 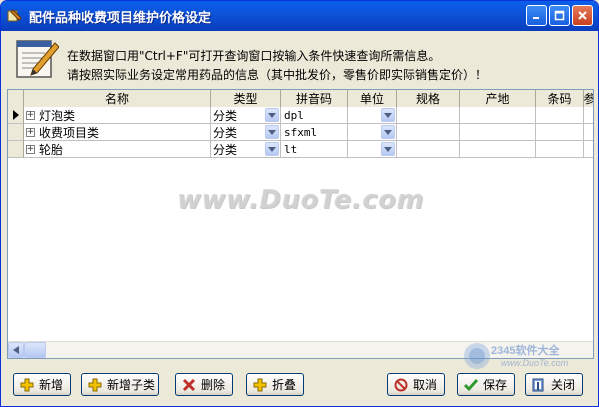 I want to click on name-cell: + 轮胎, so click(x=117, y=149).